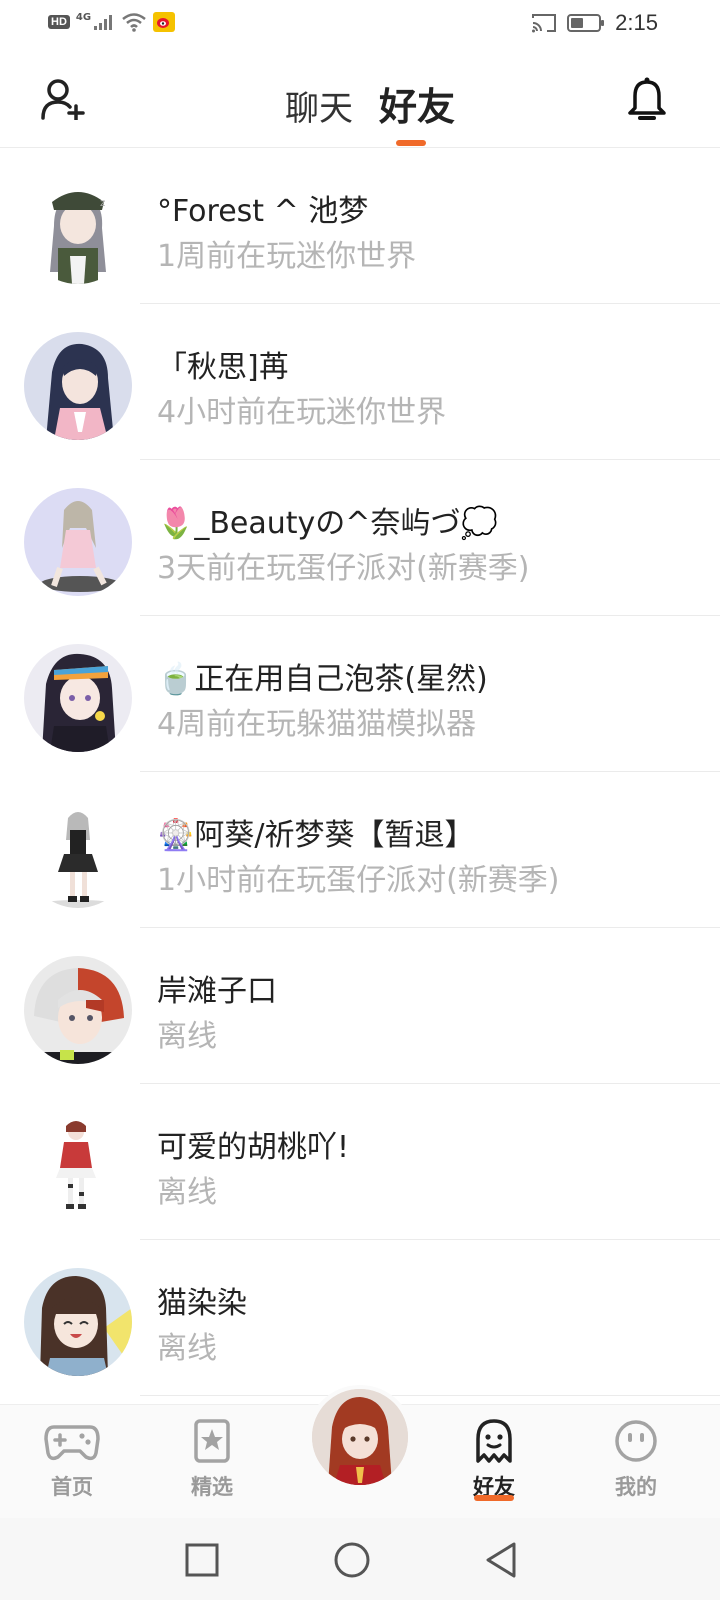  Describe the element at coordinates (72, 1443) in the screenshot. I see `gamepad-icon` at that location.